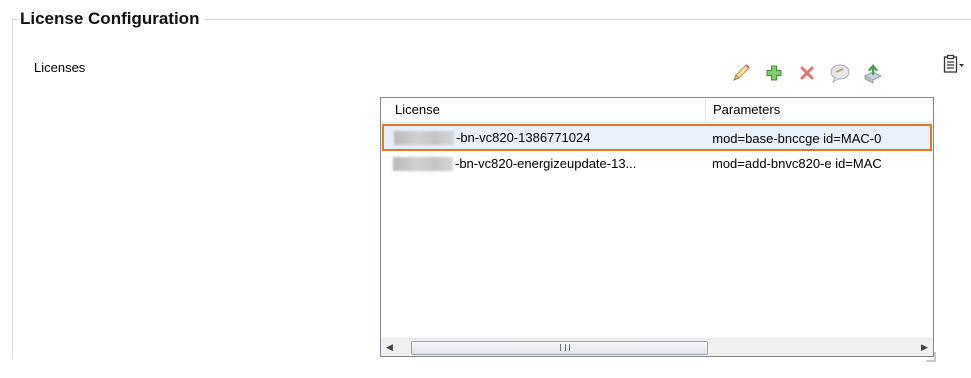 The image size is (971, 378). I want to click on upload-icon, so click(873, 74).